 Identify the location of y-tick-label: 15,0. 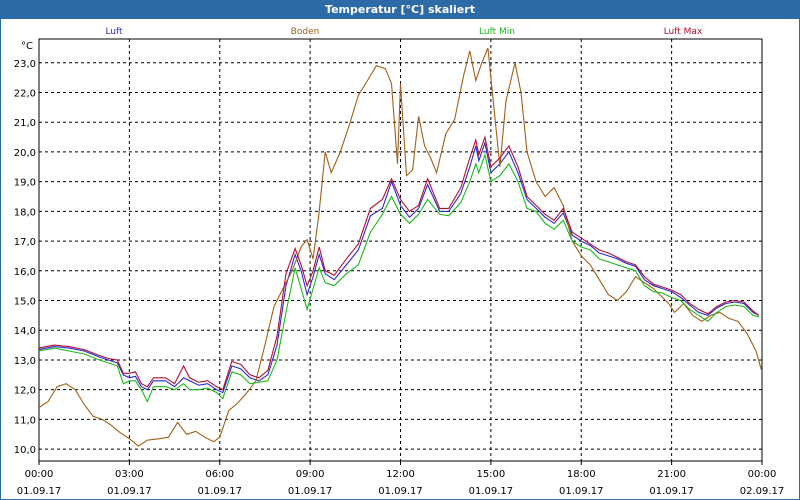
(25, 302).